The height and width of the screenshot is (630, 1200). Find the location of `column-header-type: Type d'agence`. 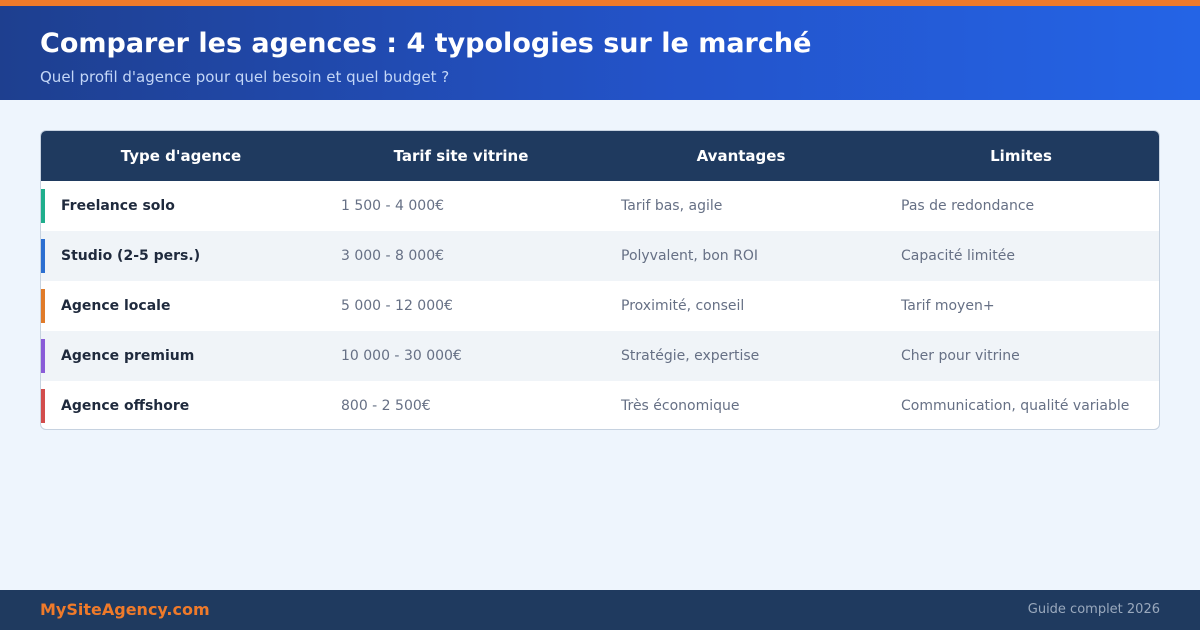

column-header-type: Type d'agence is located at coordinates (181, 156).